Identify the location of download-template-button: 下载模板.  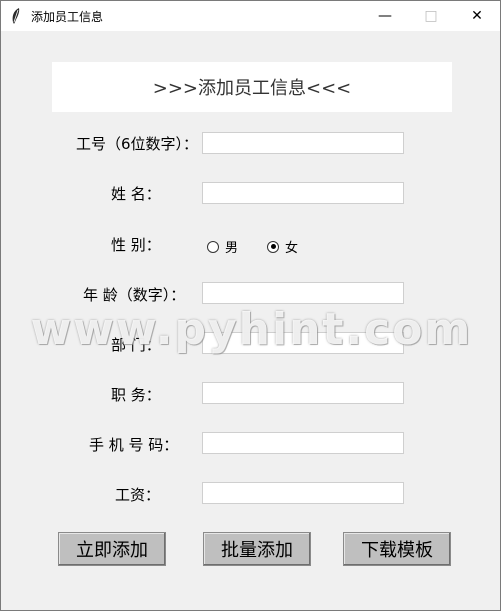
(397, 549).